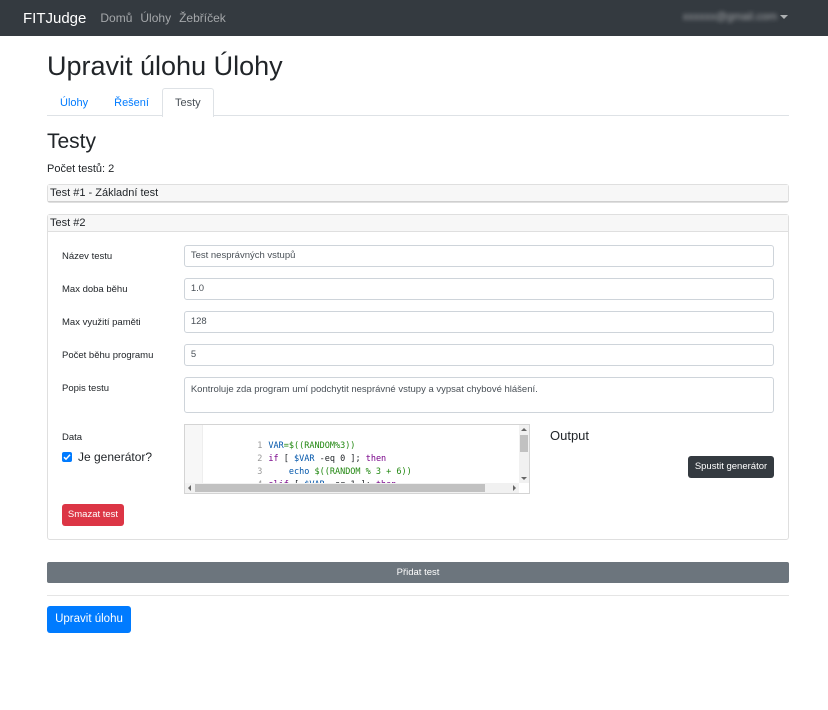 This screenshot has width=828, height=710. I want to click on tab-tests: Testy, so click(187, 103).